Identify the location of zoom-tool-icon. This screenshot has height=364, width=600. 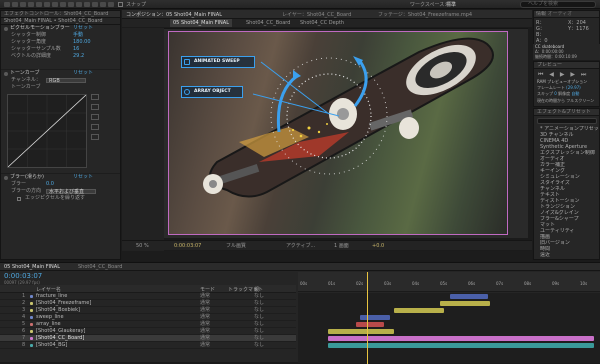
(31, 4).